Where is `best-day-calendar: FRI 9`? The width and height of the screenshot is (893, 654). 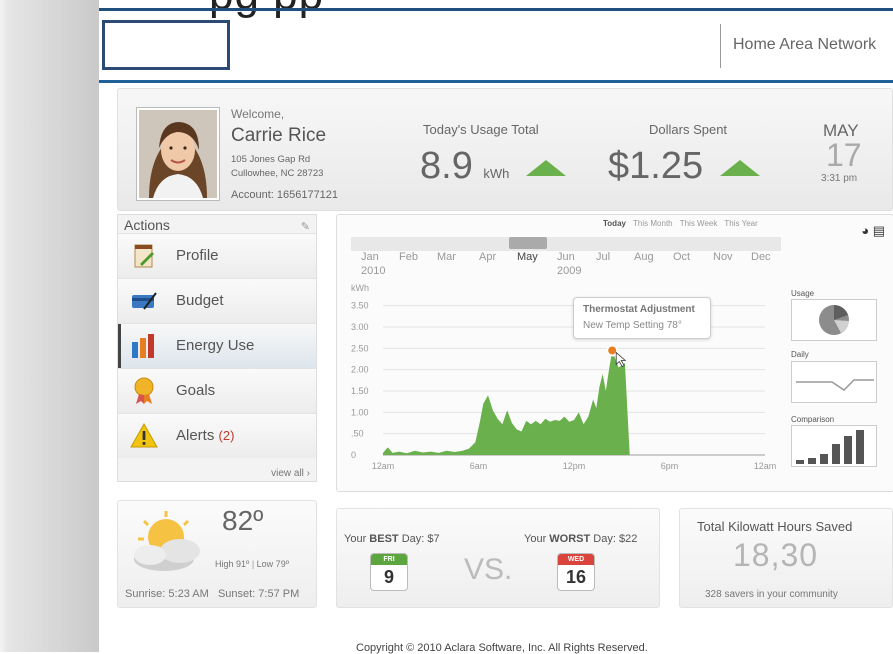 best-day-calendar: FRI 9 is located at coordinates (389, 572).